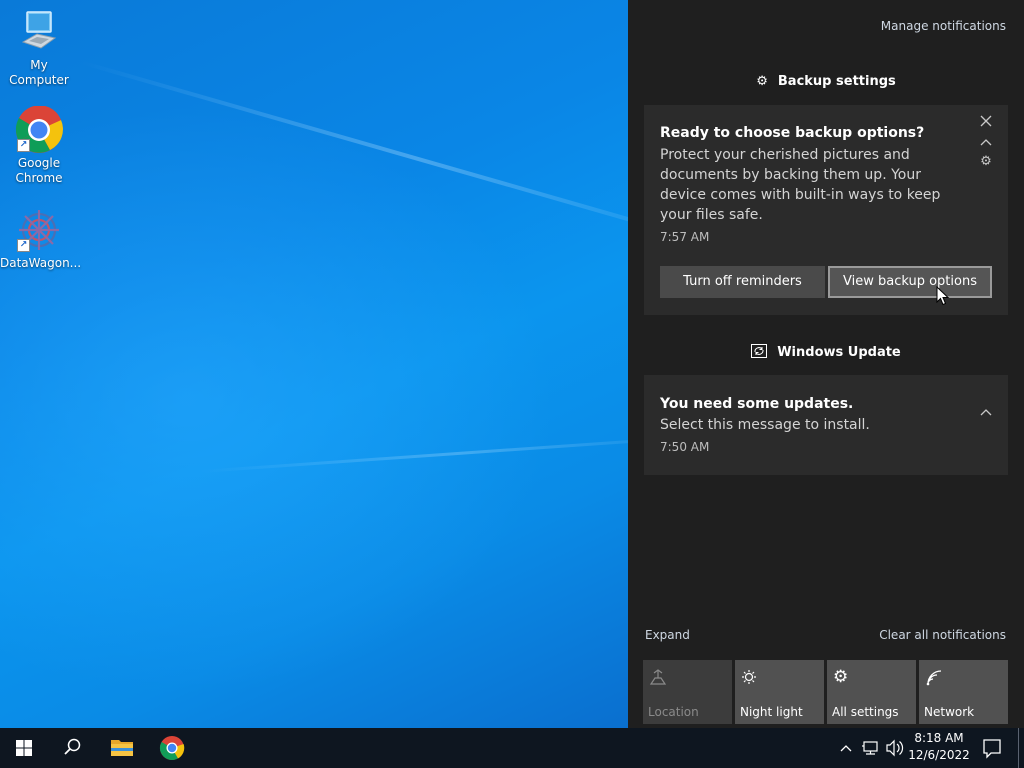  Describe the element at coordinates (841, 677) in the screenshot. I see `settings-icon: ⚙` at that location.